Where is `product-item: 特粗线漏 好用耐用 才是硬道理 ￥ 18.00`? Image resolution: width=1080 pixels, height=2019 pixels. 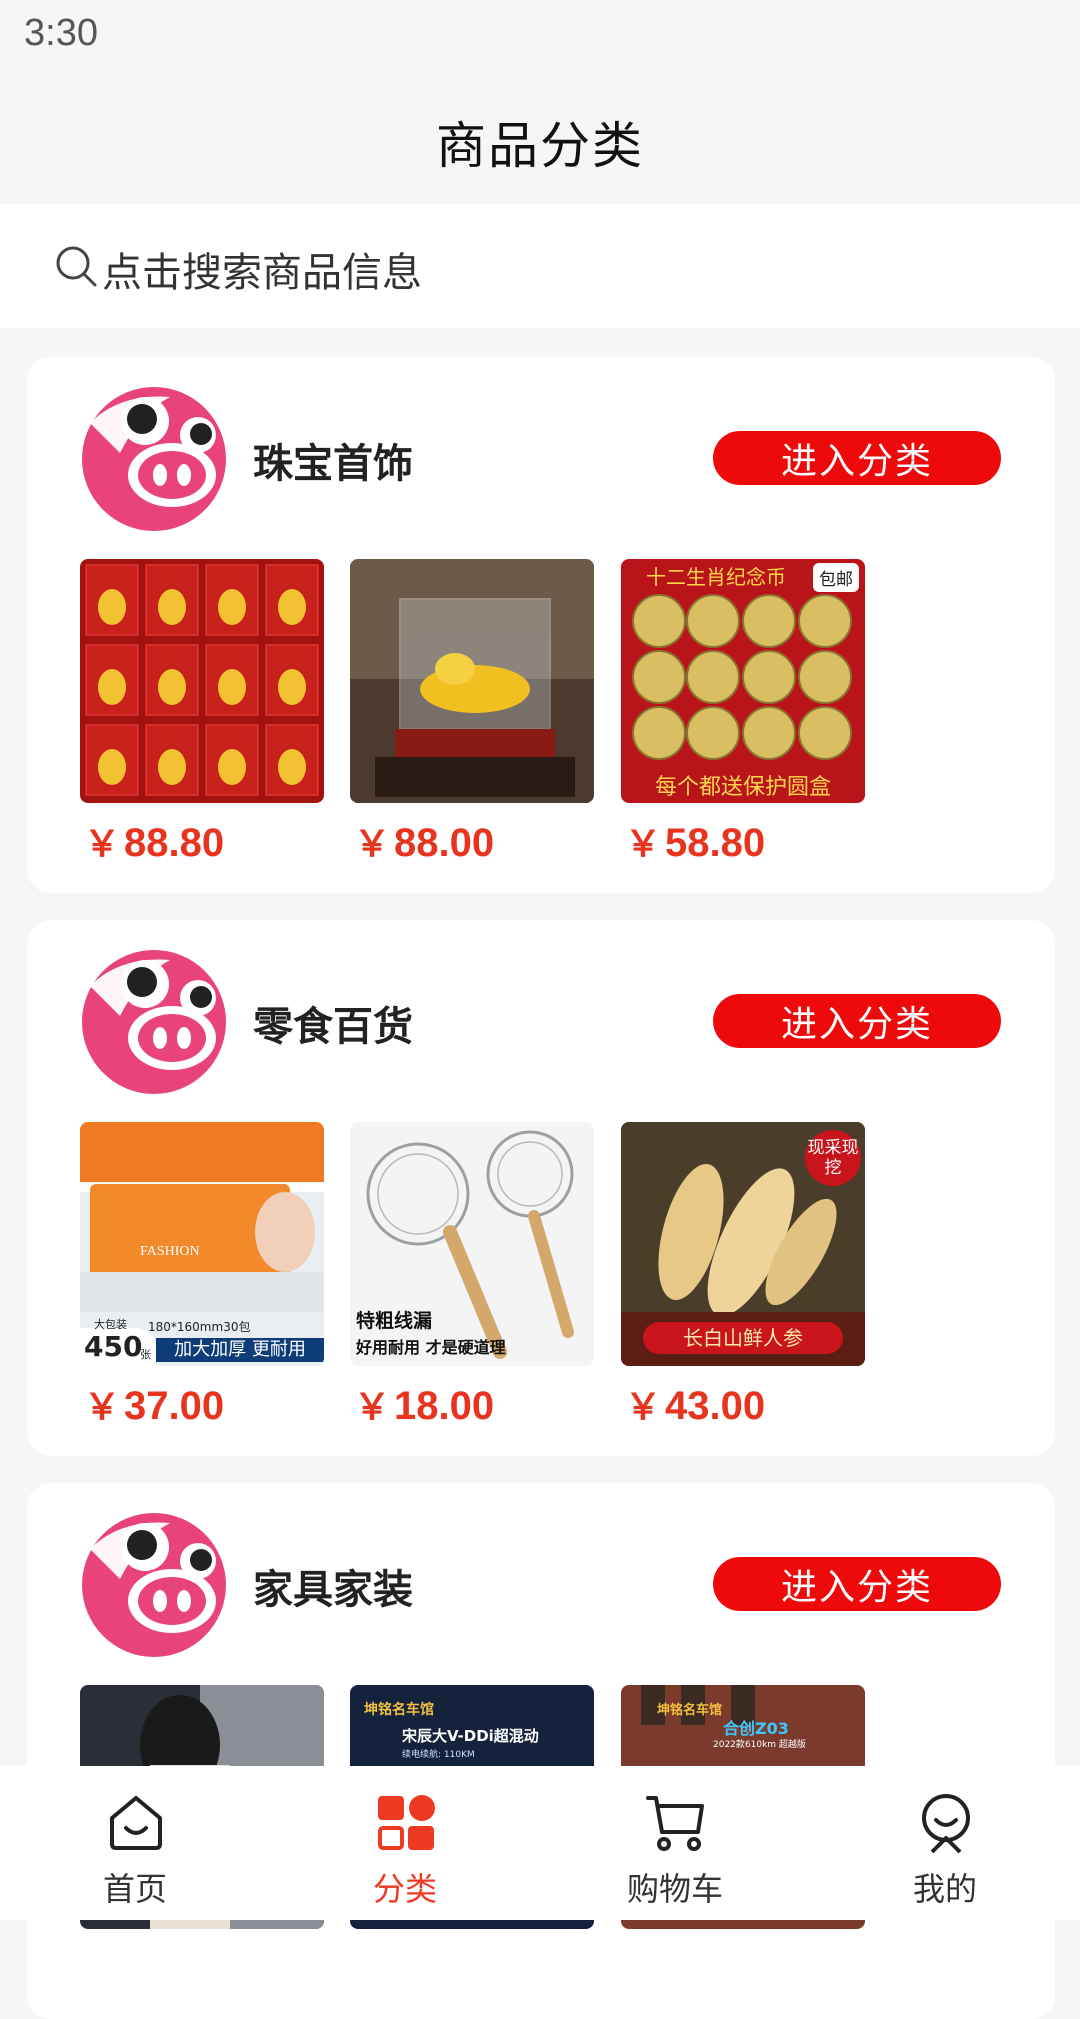 product-item: 特粗线漏 好用耐用 才是硬道理 ￥ 18.00 is located at coordinates (472, 1276).